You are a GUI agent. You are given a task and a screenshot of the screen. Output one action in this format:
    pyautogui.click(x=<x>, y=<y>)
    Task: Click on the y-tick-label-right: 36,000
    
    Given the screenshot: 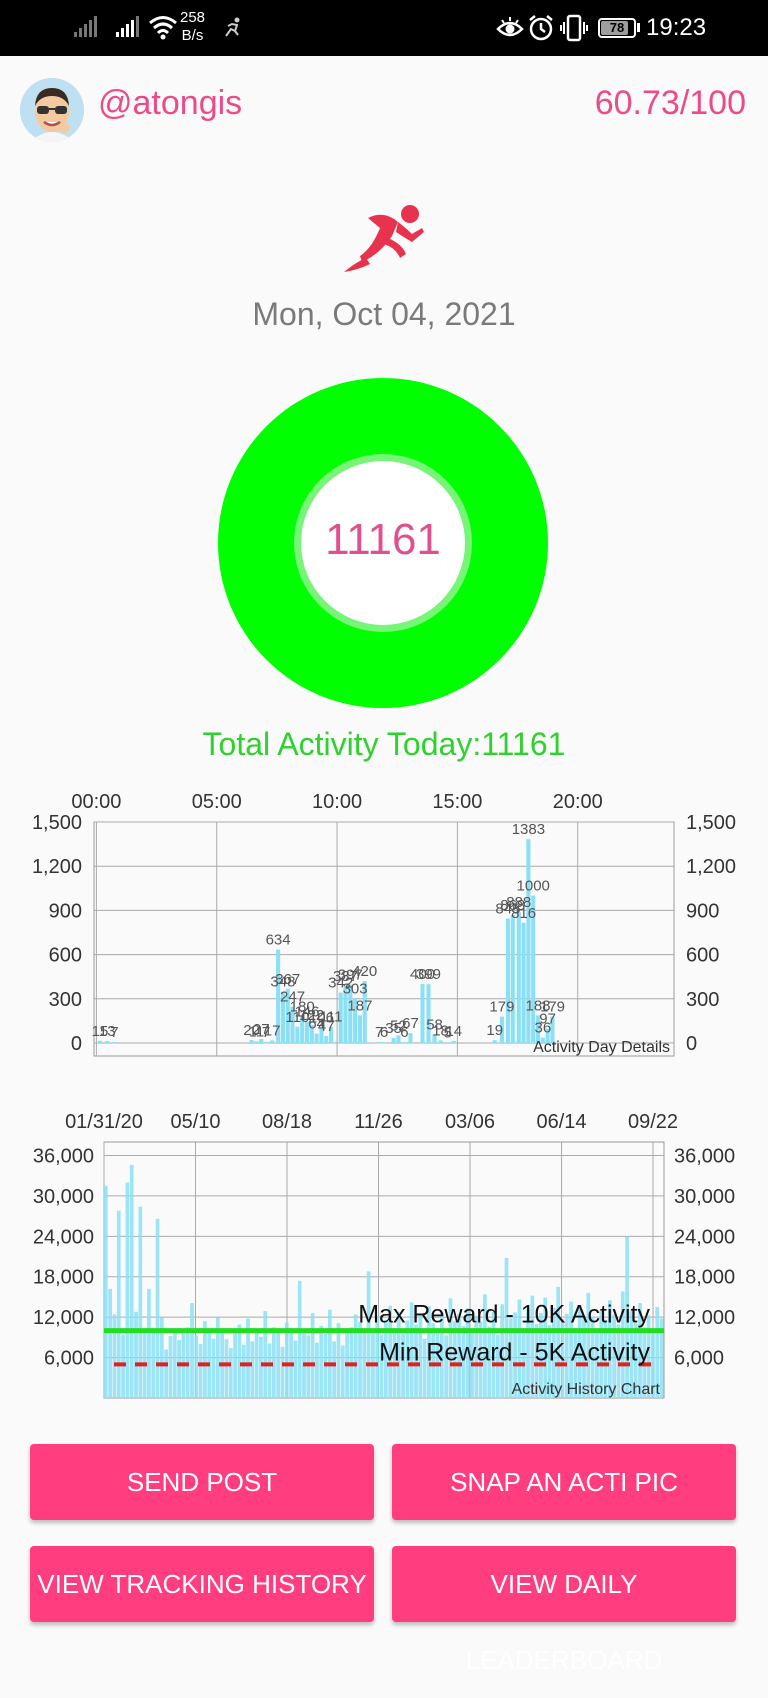 What is the action you would take?
    pyautogui.click(x=704, y=1156)
    